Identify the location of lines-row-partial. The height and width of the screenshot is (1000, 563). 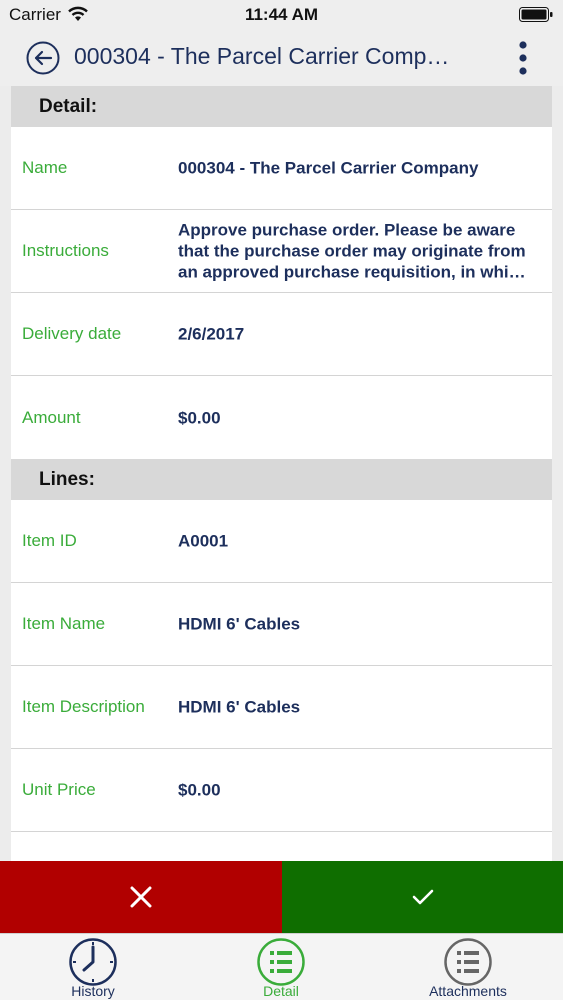
(281, 846).